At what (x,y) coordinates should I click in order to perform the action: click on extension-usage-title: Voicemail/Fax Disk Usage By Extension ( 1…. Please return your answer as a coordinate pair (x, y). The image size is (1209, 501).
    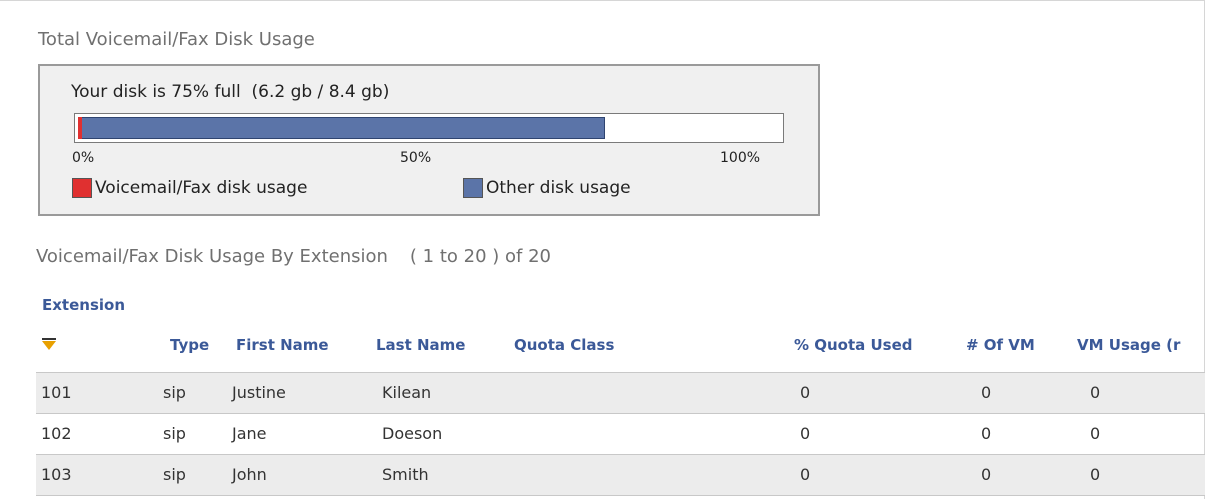
    Looking at the image, I should click on (293, 256).